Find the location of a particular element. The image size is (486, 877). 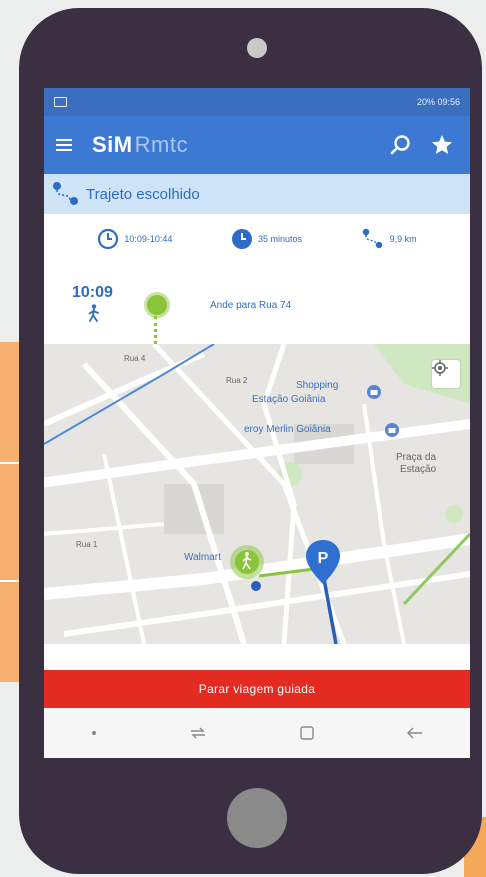

map-label-shopping: Shopping is located at coordinates (317, 385).